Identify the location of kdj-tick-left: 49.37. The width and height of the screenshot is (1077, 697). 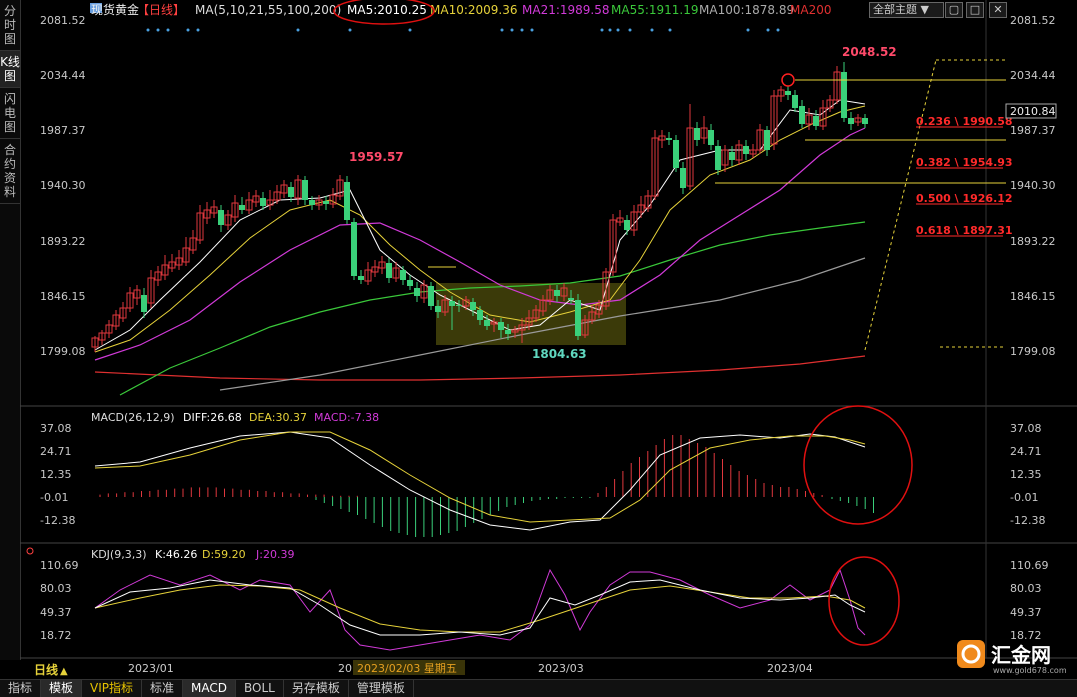
(56, 612).